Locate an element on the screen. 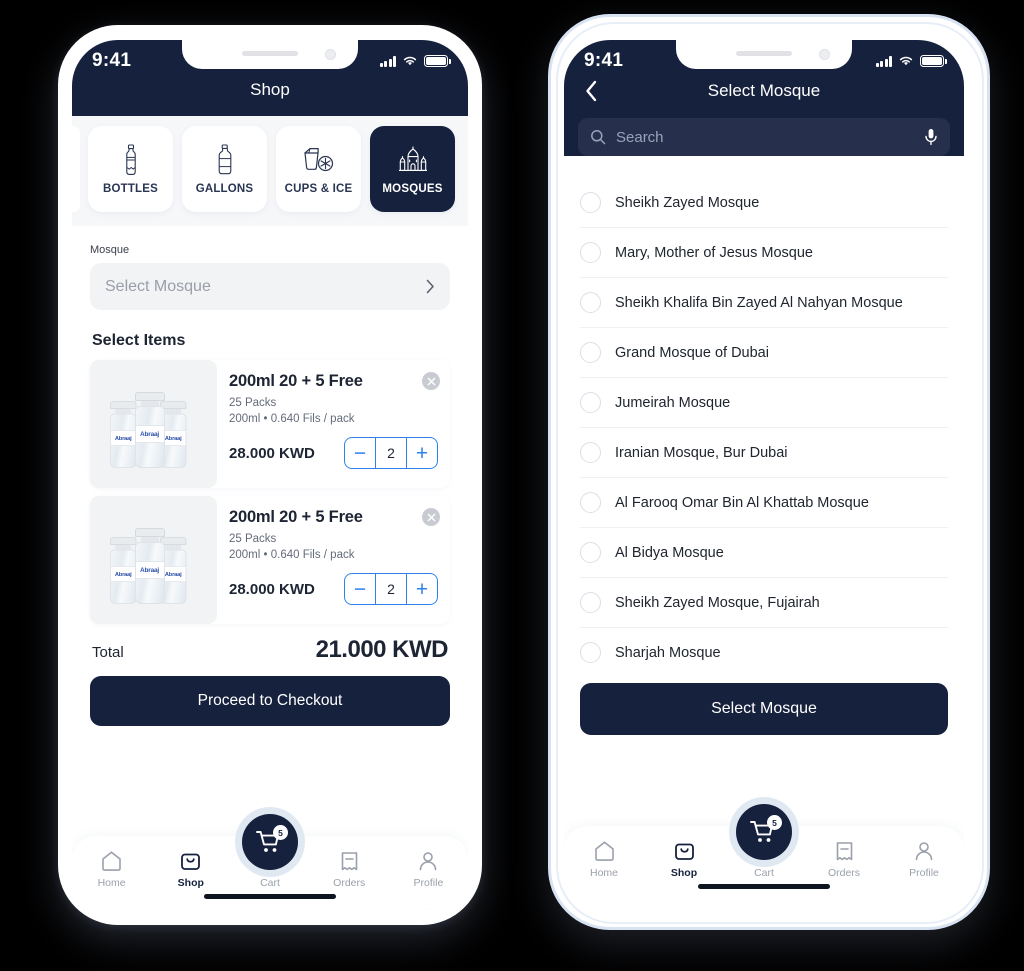 This screenshot has height=971, width=1024. select-mosque-field: Select Mosque is located at coordinates (270, 286).